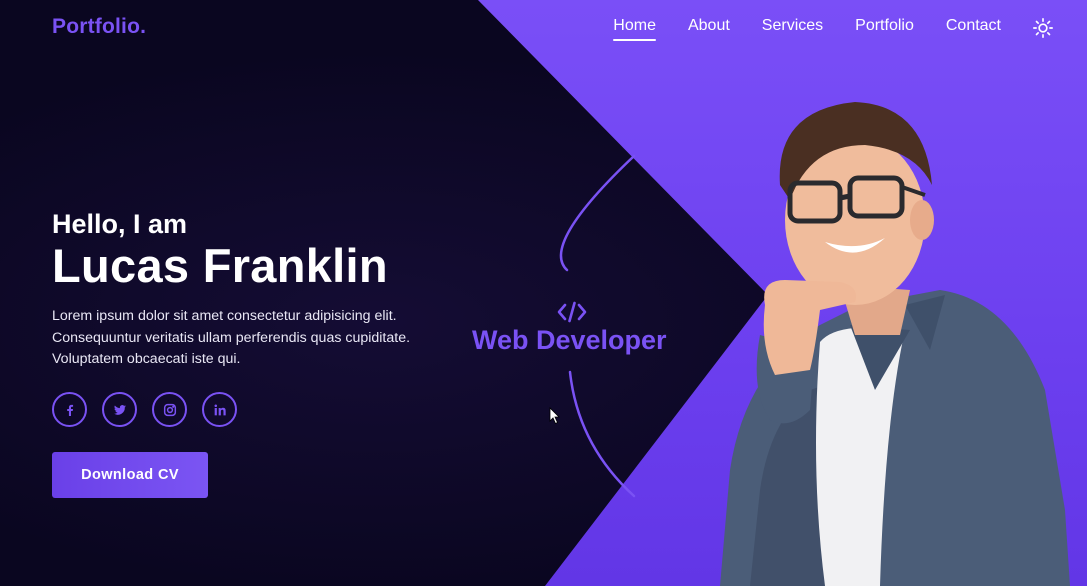 The image size is (1087, 586). What do you see at coordinates (169, 409) in the screenshot?
I see `instagram-icon` at bounding box center [169, 409].